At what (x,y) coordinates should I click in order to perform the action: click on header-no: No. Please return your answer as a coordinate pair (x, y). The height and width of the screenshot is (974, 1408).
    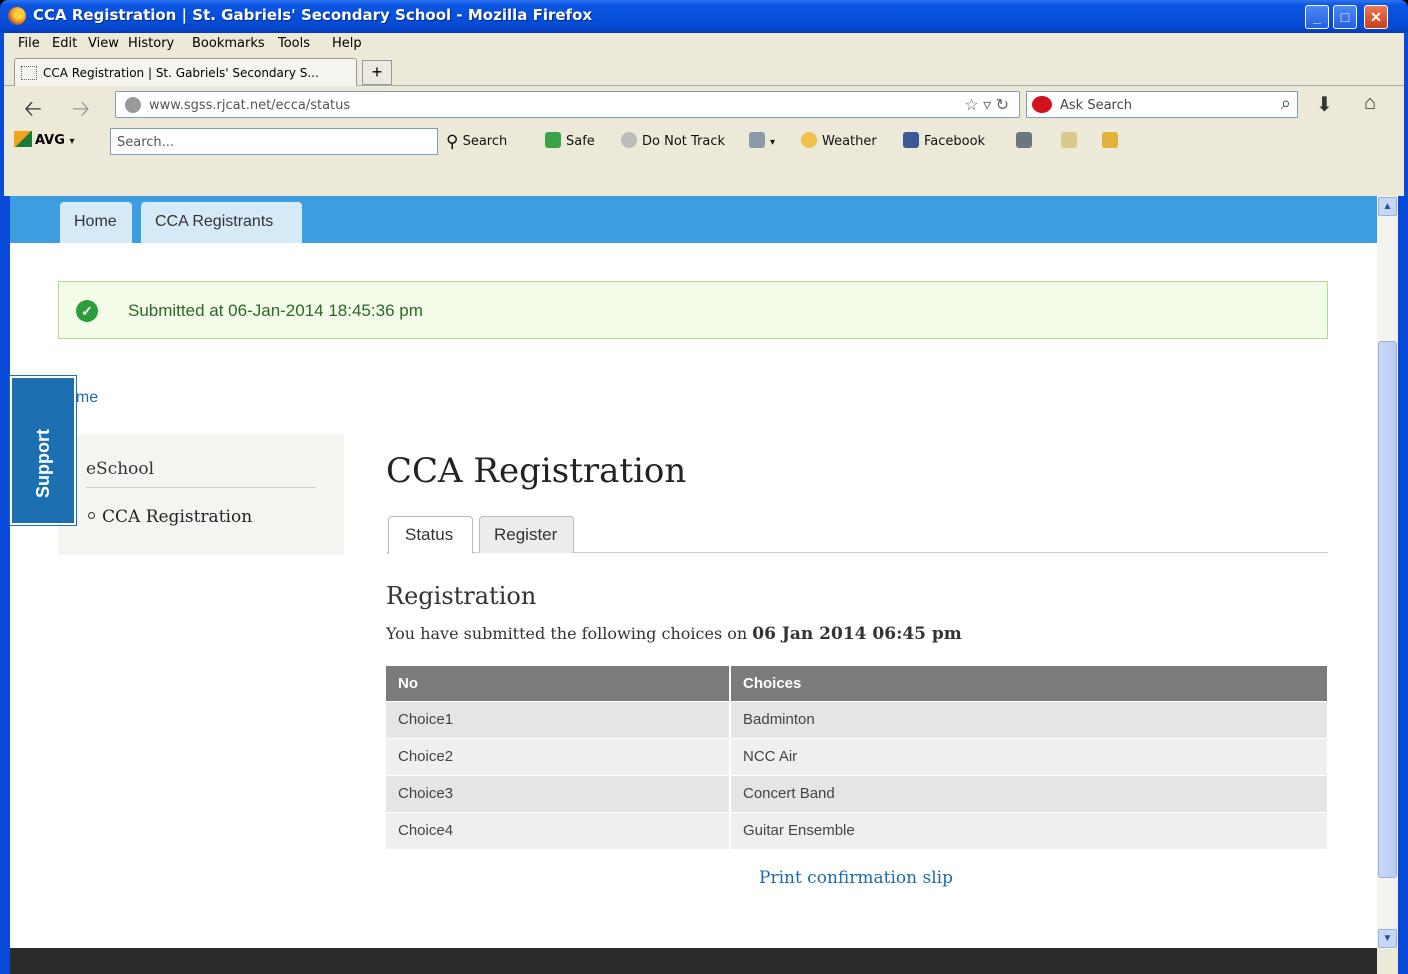
    Looking at the image, I should click on (558, 683).